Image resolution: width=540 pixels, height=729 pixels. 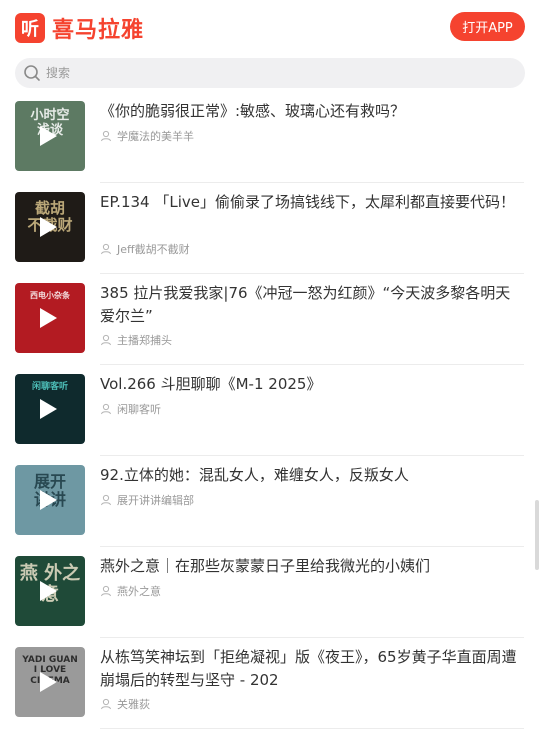 I want to click on open-app-button: 打开APP, so click(x=487, y=26).